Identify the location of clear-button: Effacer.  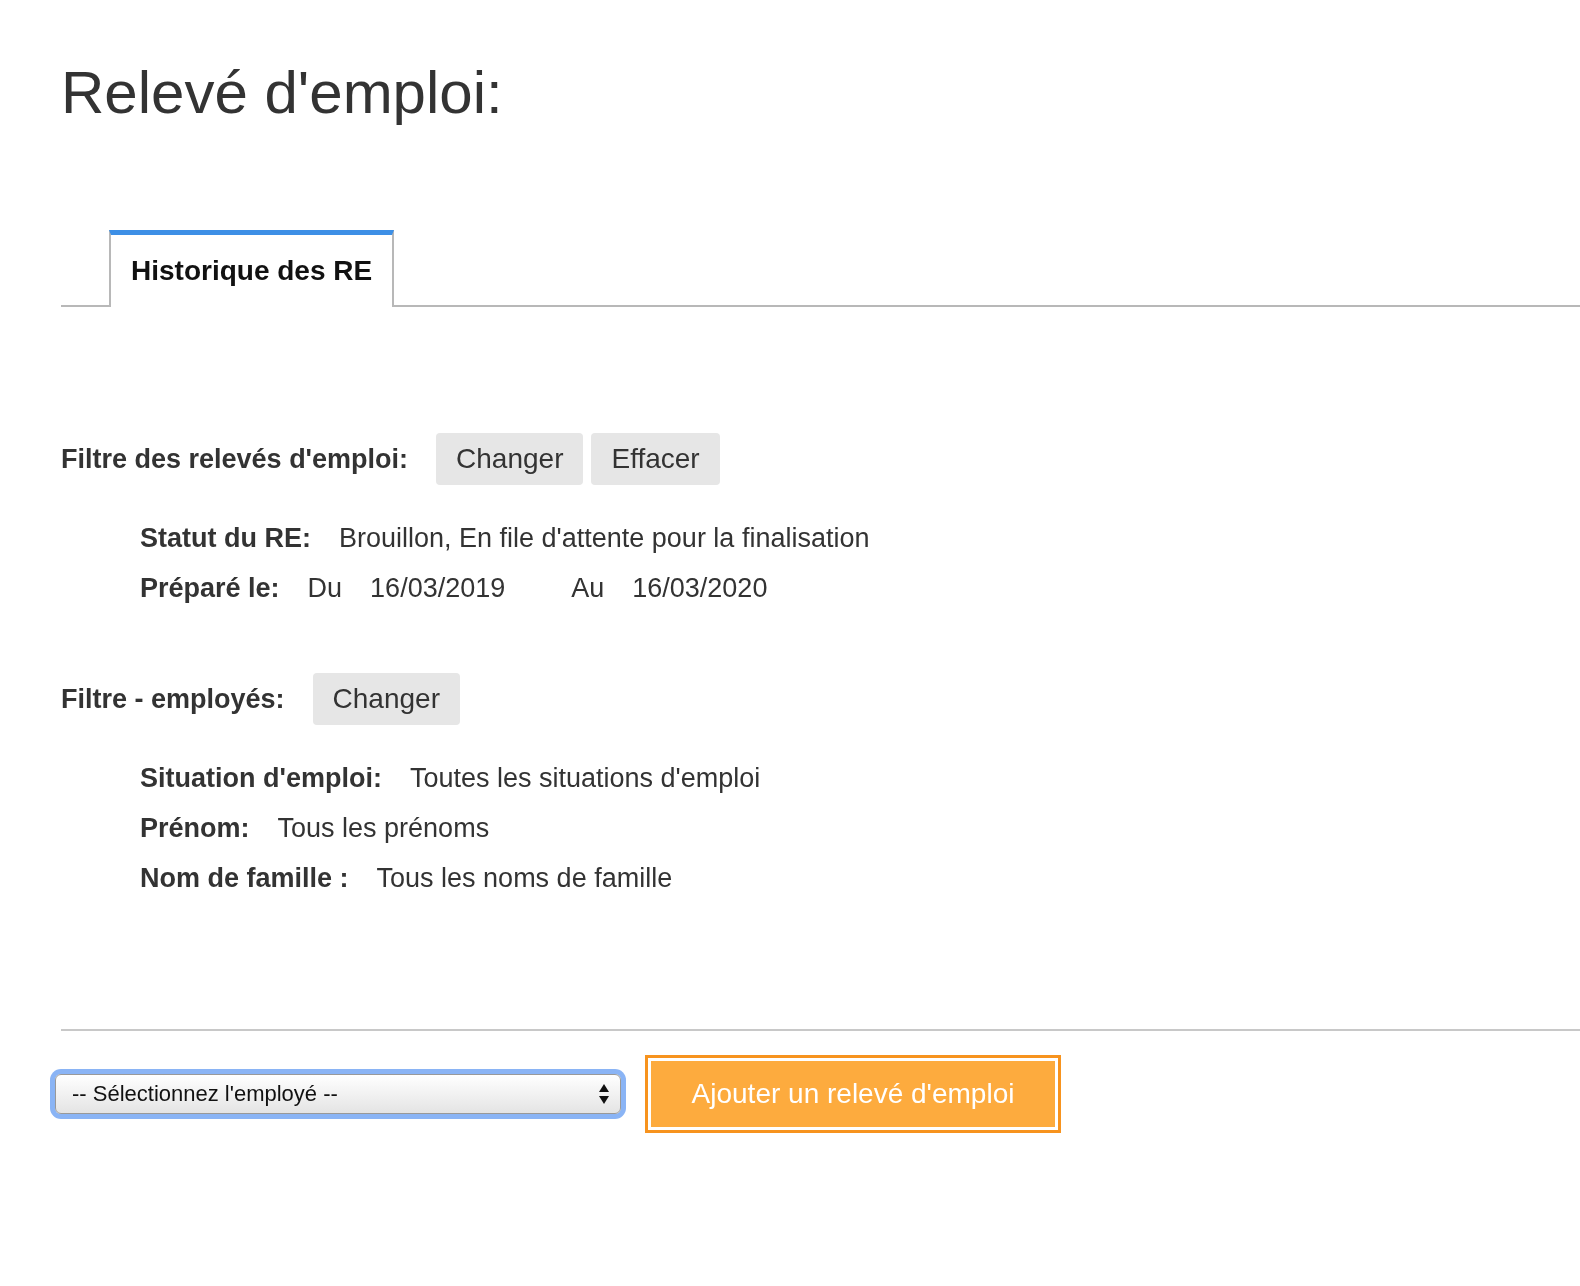
(655, 459).